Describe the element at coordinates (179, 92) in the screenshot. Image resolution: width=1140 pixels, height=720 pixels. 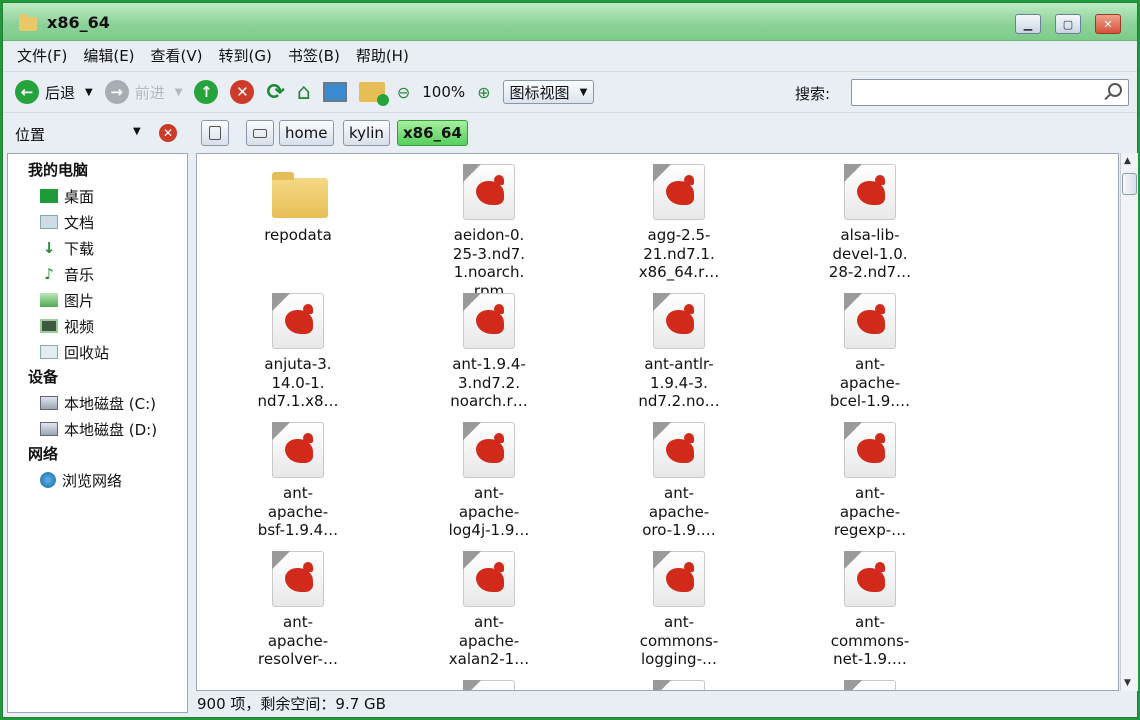
I see `forward-history-dropdown-icon: ▼` at that location.